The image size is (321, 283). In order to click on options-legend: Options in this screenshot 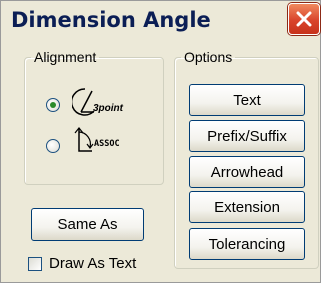, I will do `click(208, 57)`.